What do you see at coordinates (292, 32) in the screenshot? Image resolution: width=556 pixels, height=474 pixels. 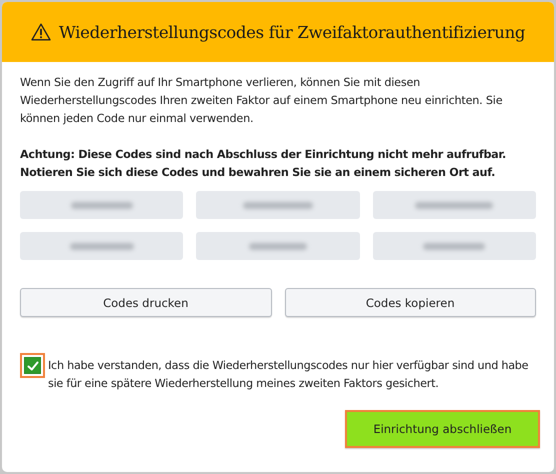 I see `dialog-title: Wiederherstellungscodes für Zweifaktorauthentifizierung` at bounding box center [292, 32].